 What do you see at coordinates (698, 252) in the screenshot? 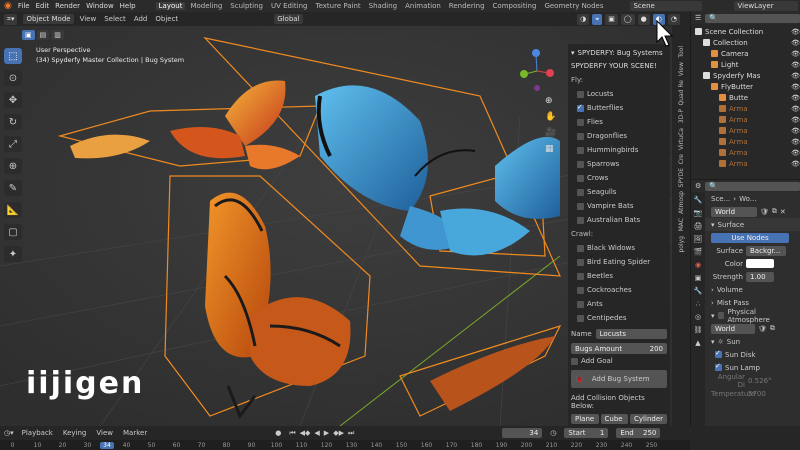
I see `scene-props-icon: 🎬` at bounding box center [698, 252].